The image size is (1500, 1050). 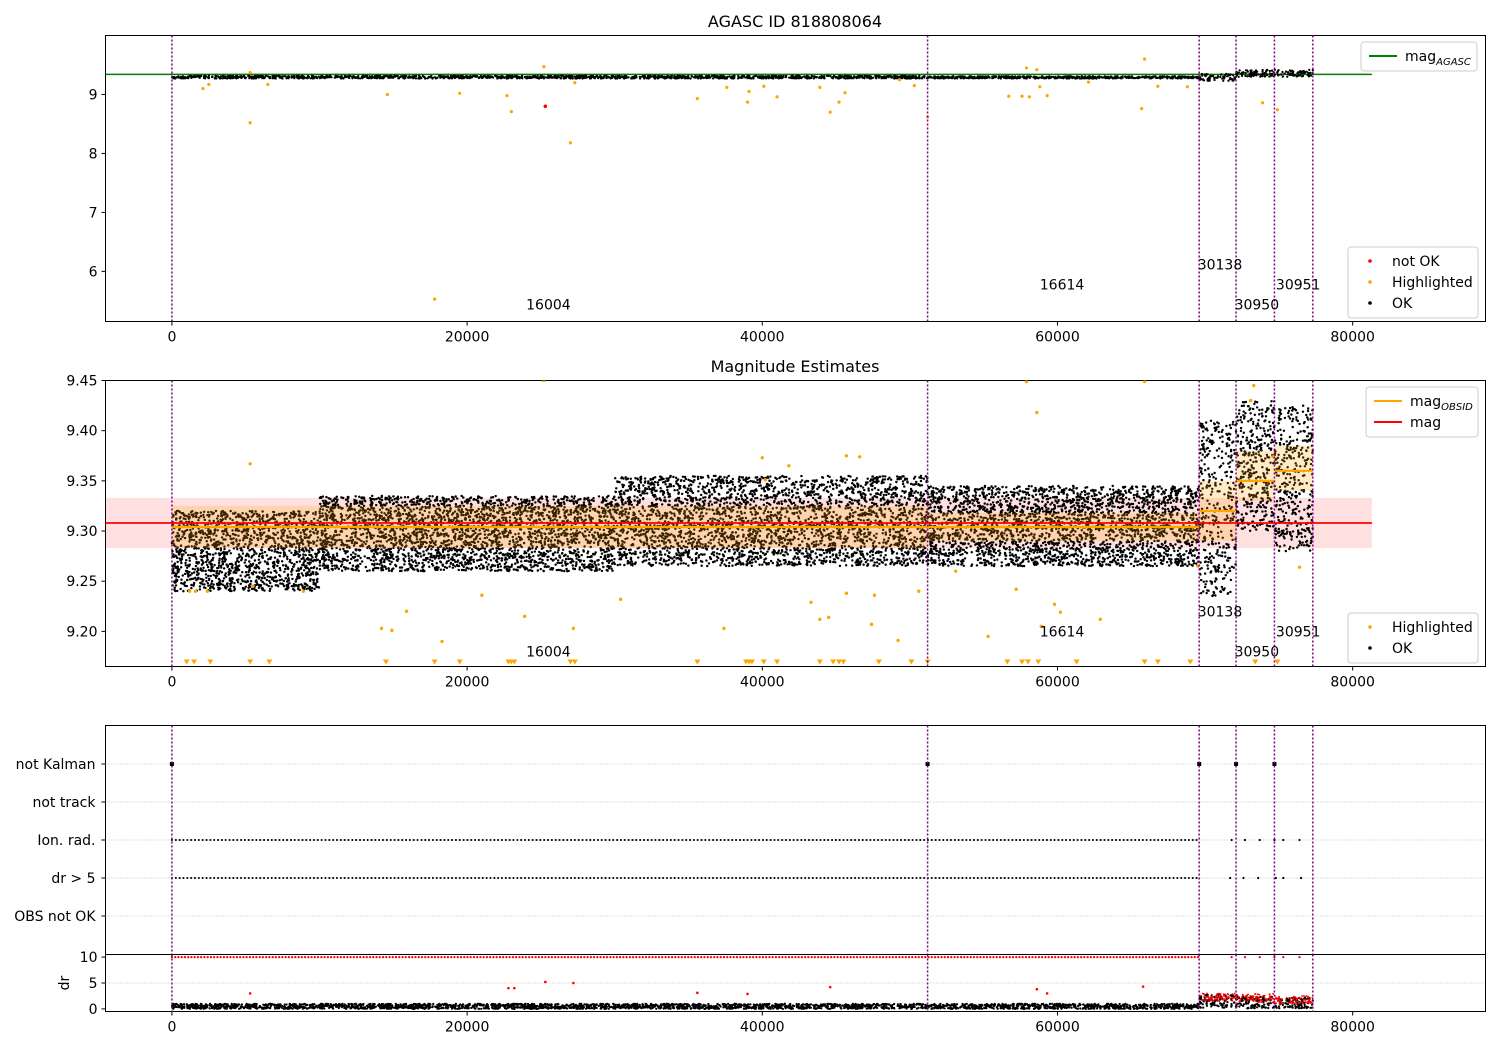 What do you see at coordinates (93, 984) in the screenshot?
I see `panel4-ytick-label: 5` at bounding box center [93, 984].